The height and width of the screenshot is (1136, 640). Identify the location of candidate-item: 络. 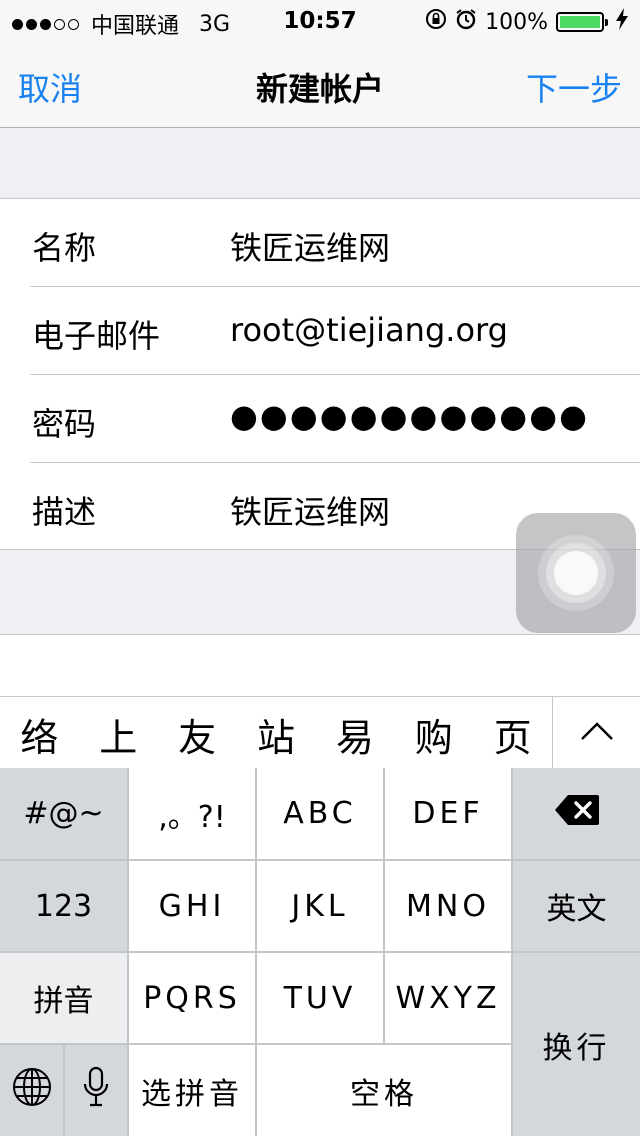
(39, 734).